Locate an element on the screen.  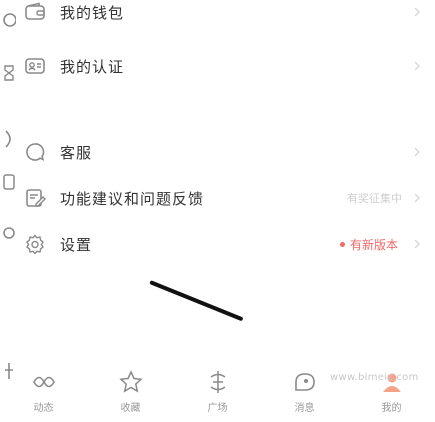
annotation-pointer-line is located at coordinates (196, 301).